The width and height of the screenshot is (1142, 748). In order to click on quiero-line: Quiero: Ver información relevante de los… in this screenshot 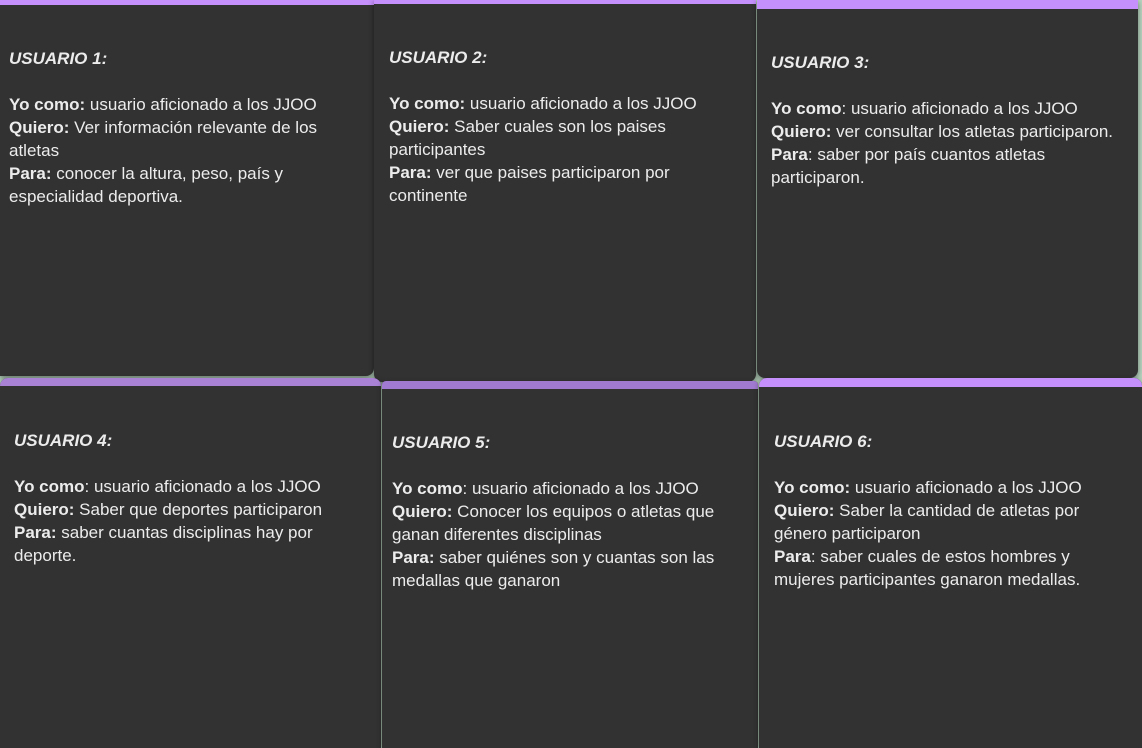, I will do `click(184, 139)`.